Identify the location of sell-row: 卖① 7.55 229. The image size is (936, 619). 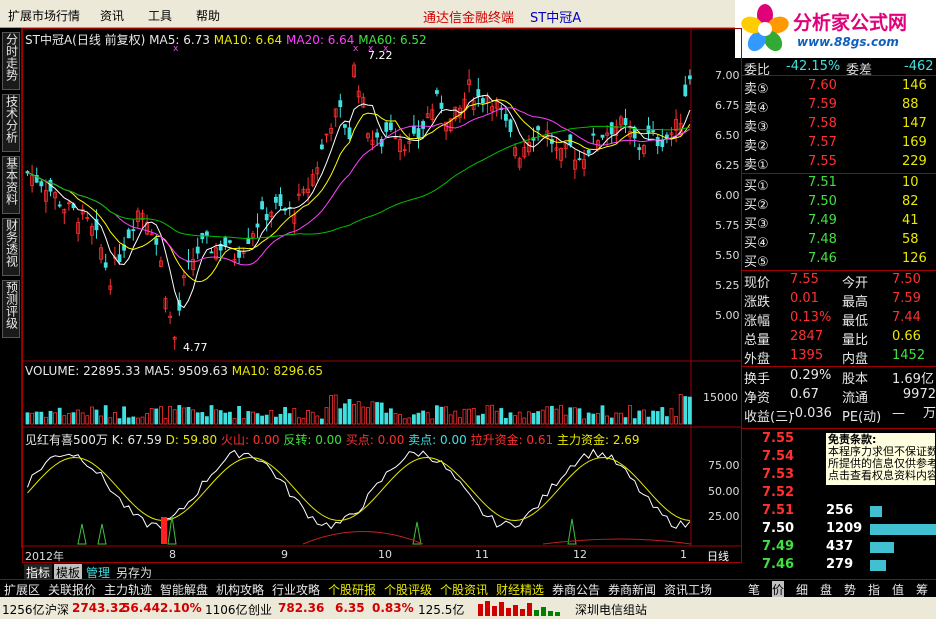
(839, 163).